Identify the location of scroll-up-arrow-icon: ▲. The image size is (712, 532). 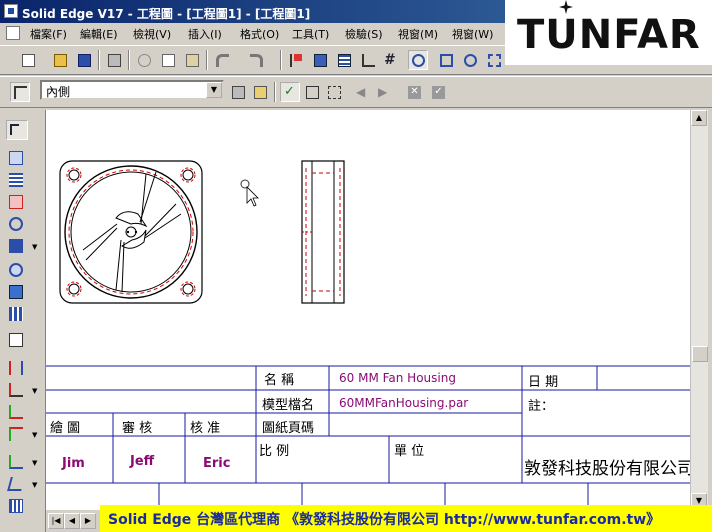
(699, 118).